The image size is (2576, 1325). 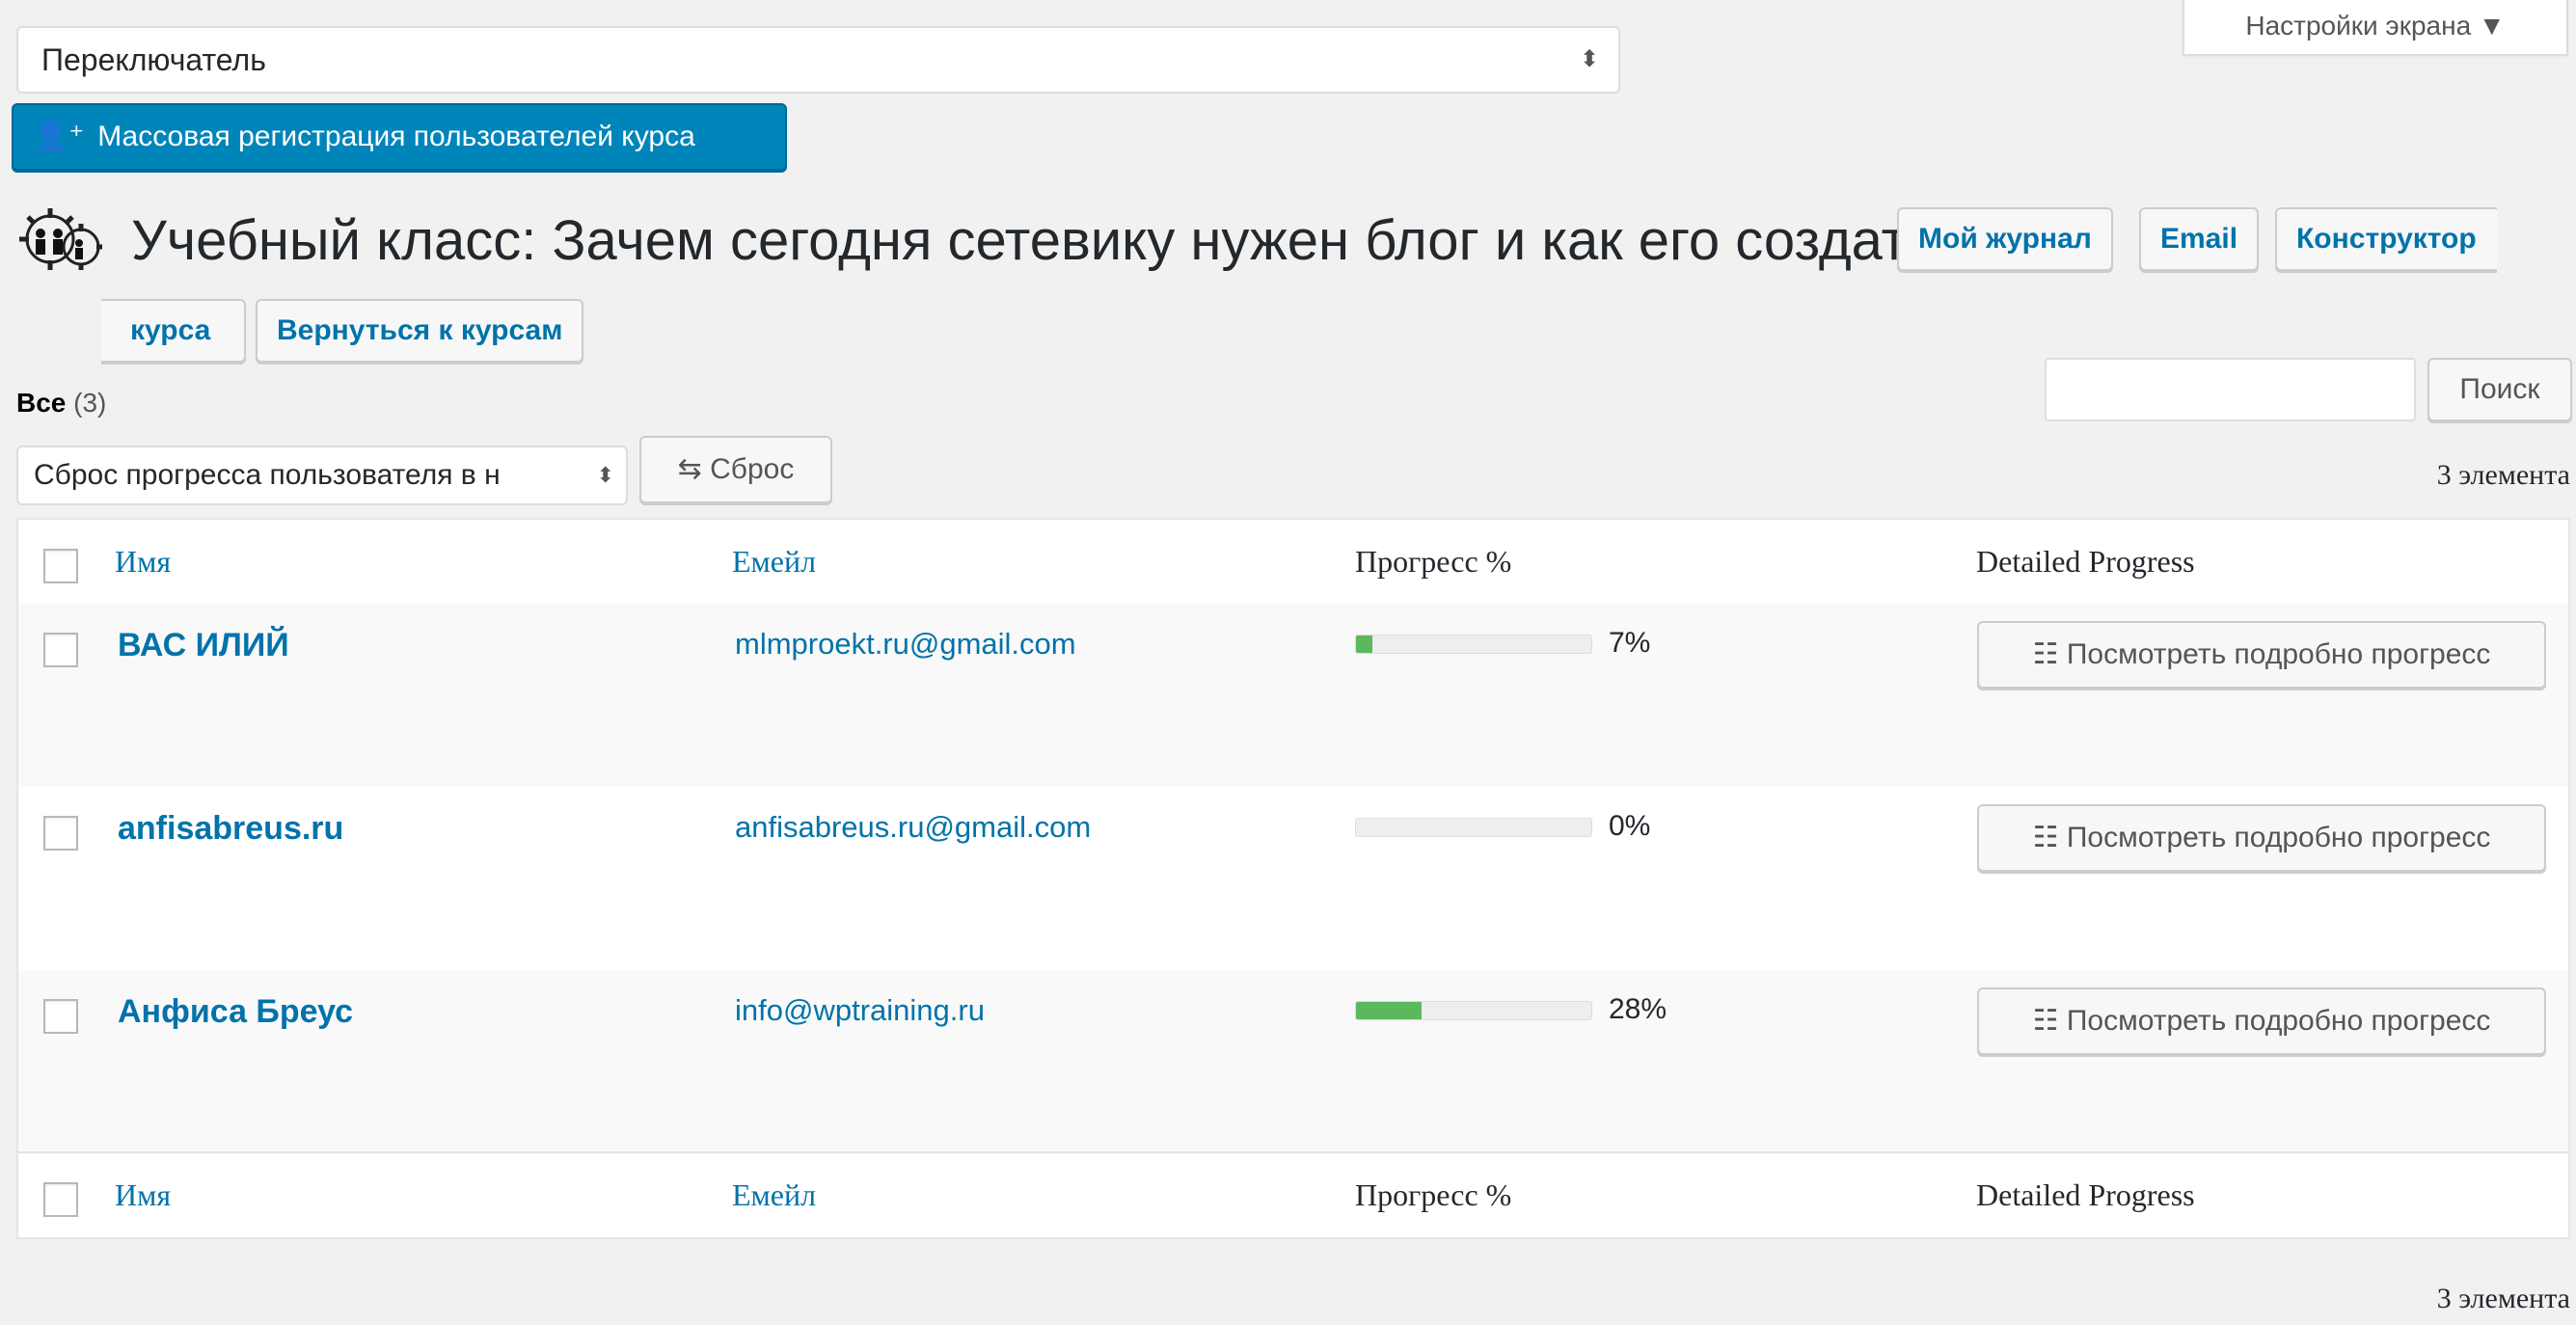 What do you see at coordinates (2499, 389) in the screenshot?
I see `search-button: Поиск` at bounding box center [2499, 389].